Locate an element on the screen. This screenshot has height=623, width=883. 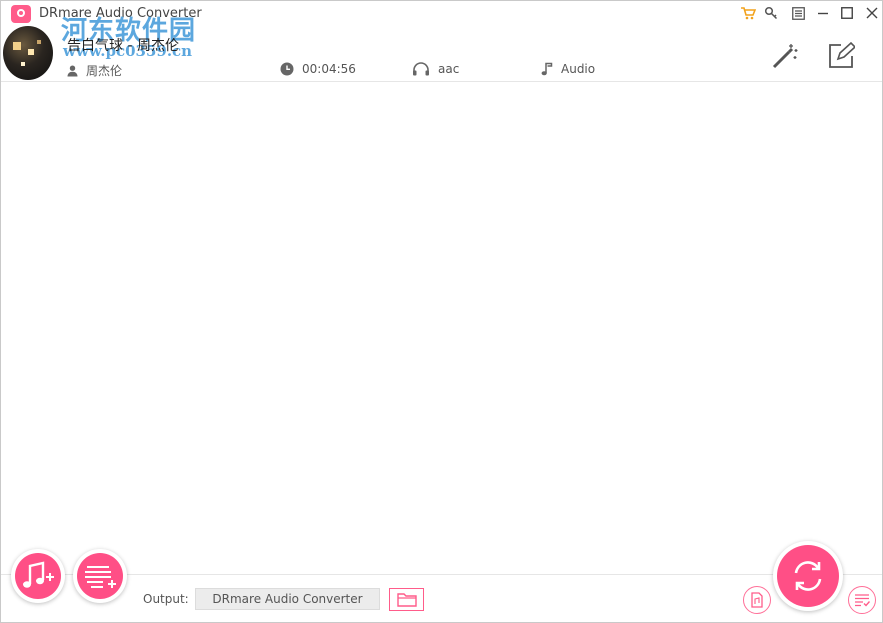
clock-icon is located at coordinates (287, 69).